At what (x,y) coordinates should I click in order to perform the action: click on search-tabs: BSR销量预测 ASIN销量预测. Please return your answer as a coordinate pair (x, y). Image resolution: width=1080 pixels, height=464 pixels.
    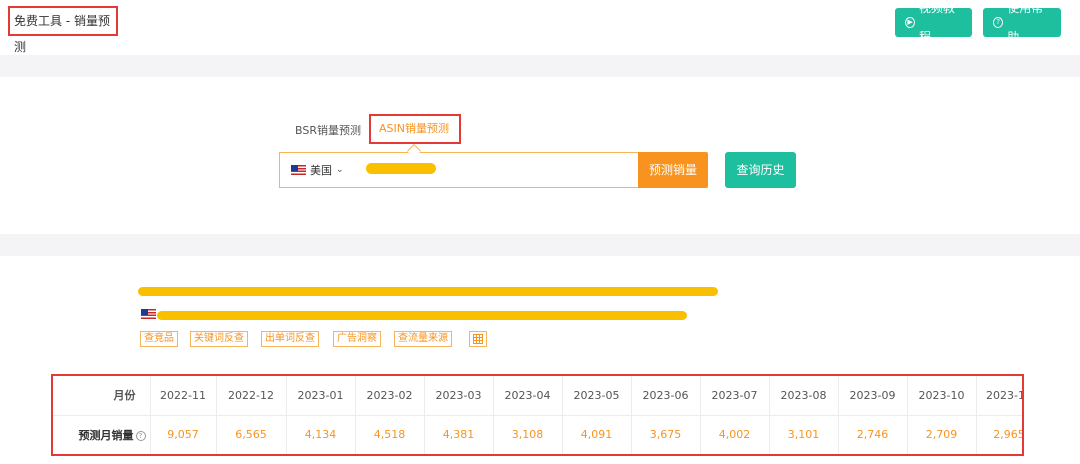
    Looking at the image, I should click on (540, 131).